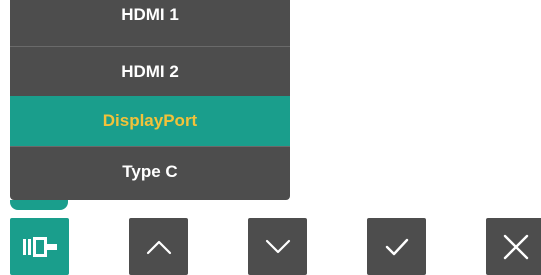 Image resolution: width=541 pixels, height=275 pixels. I want to click on menu-item-hdmi-2: HDMI 2, so click(150, 71).